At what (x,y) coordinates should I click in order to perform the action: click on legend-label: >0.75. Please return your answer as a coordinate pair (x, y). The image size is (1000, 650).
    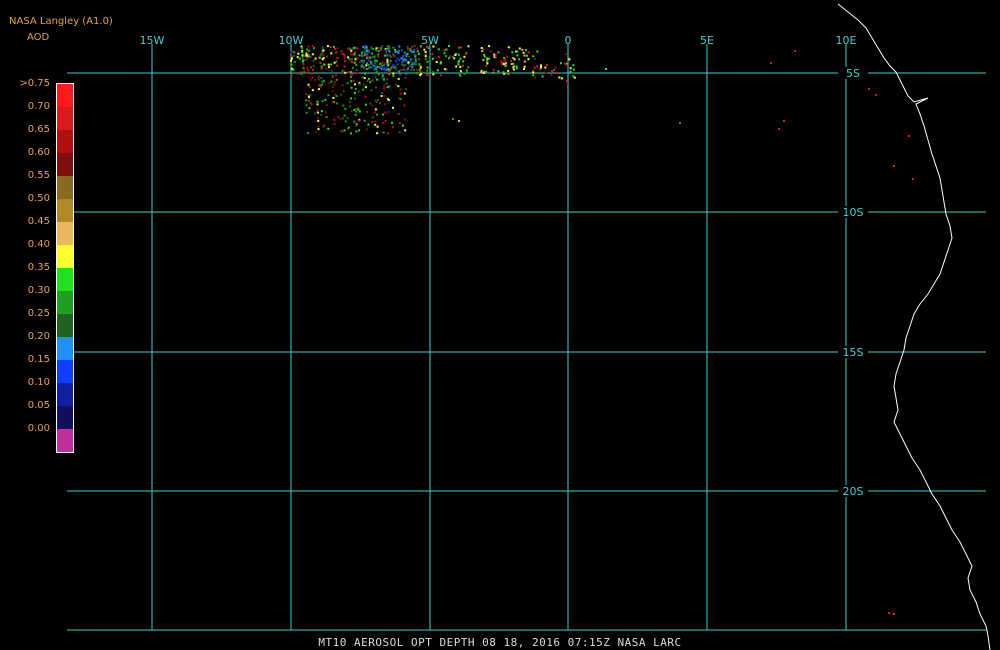
    Looking at the image, I should click on (34, 83).